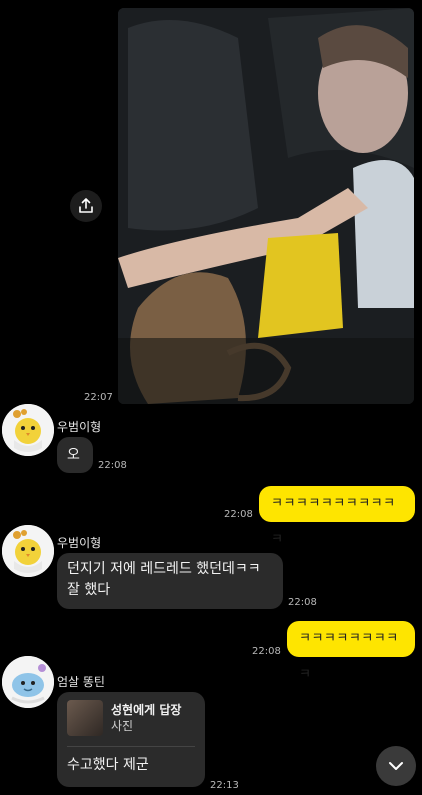 This screenshot has width=422, height=795. What do you see at coordinates (146, 710) in the screenshot?
I see `reply-title: 성현에게 답장` at bounding box center [146, 710].